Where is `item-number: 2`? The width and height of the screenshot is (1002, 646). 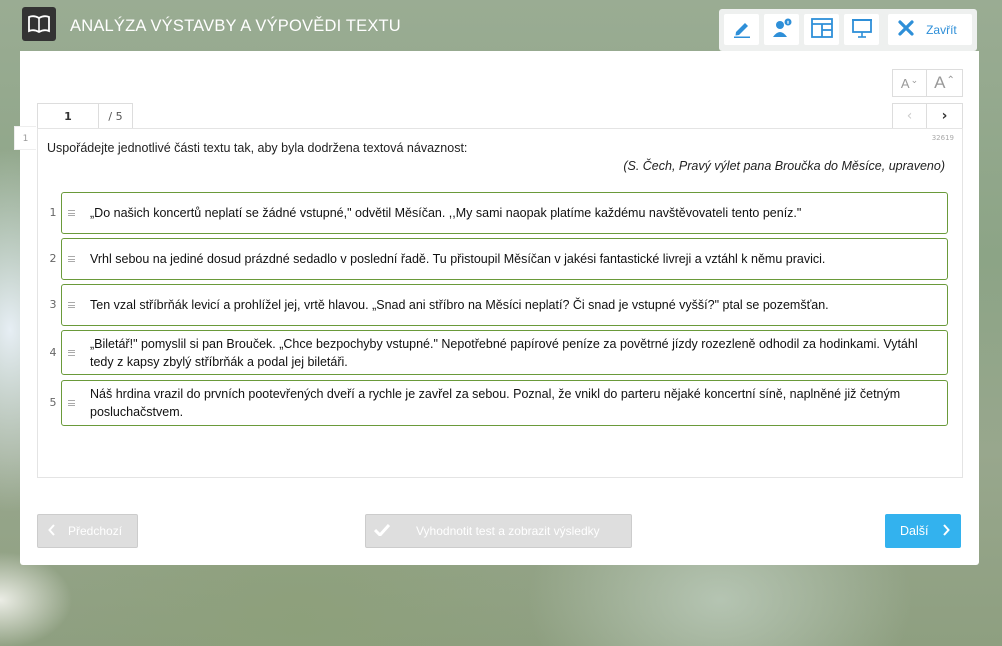
item-number: 2 is located at coordinates (53, 258).